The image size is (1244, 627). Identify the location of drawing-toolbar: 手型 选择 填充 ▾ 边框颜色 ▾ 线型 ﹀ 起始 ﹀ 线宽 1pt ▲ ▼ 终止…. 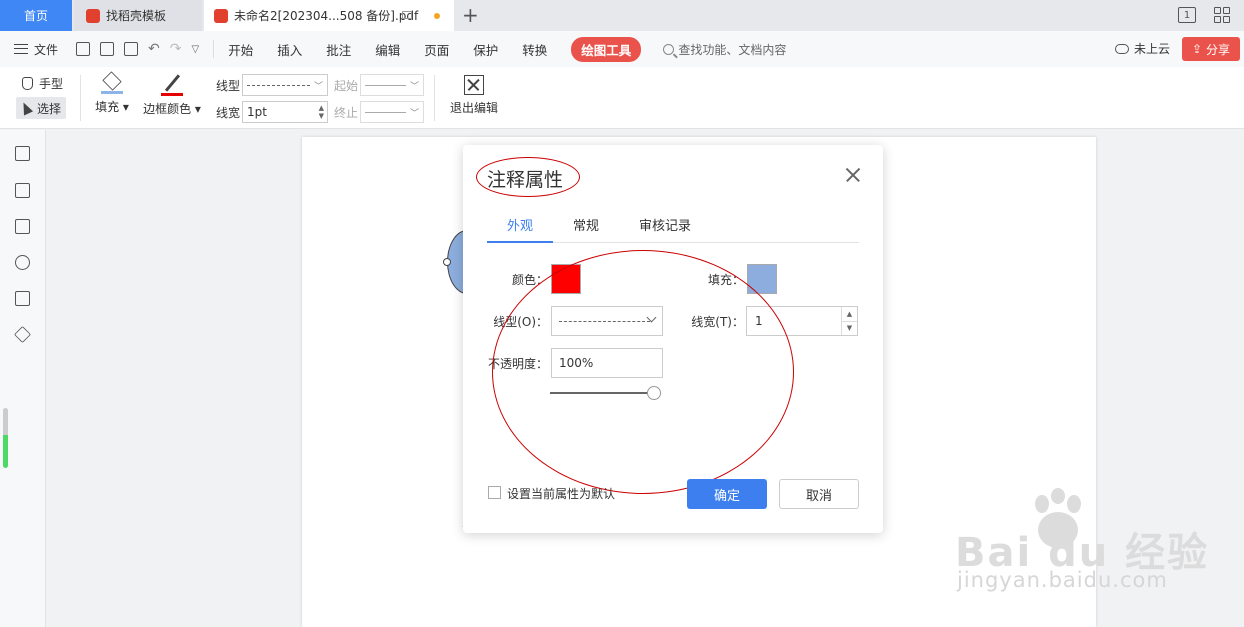
(622, 98).